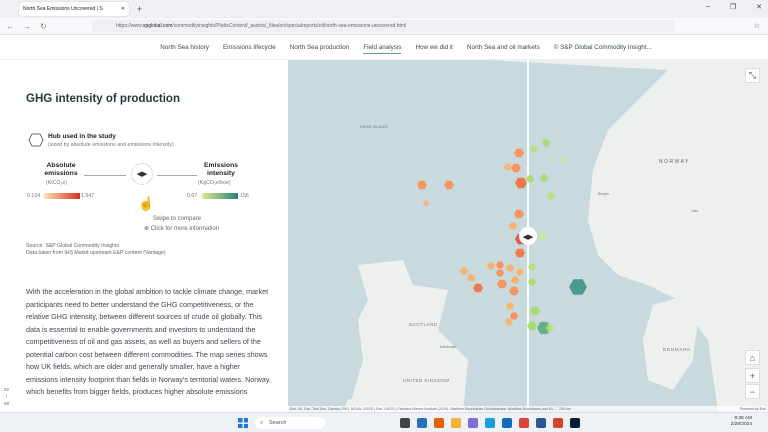  What do you see at coordinates (184, 51) in the screenshot?
I see `nav-north-sea-history: North Sea history` at bounding box center [184, 51].